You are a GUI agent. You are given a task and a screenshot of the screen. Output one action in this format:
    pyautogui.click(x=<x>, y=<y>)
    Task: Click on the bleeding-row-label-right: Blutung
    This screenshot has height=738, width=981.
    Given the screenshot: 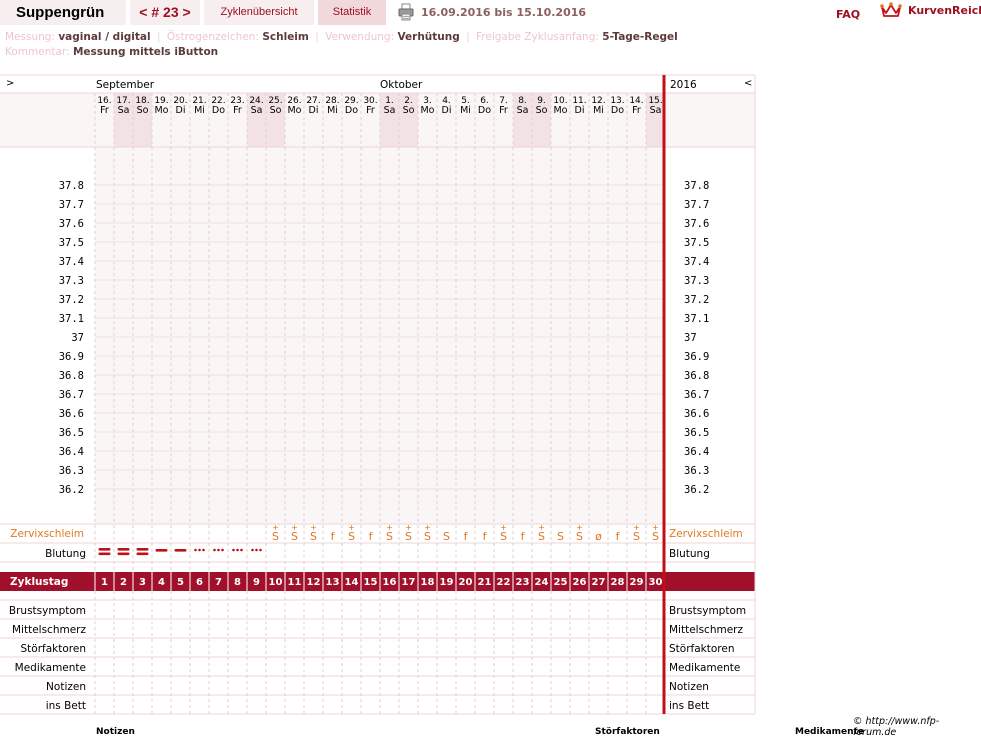 What is the action you would take?
    pyautogui.click(x=689, y=554)
    